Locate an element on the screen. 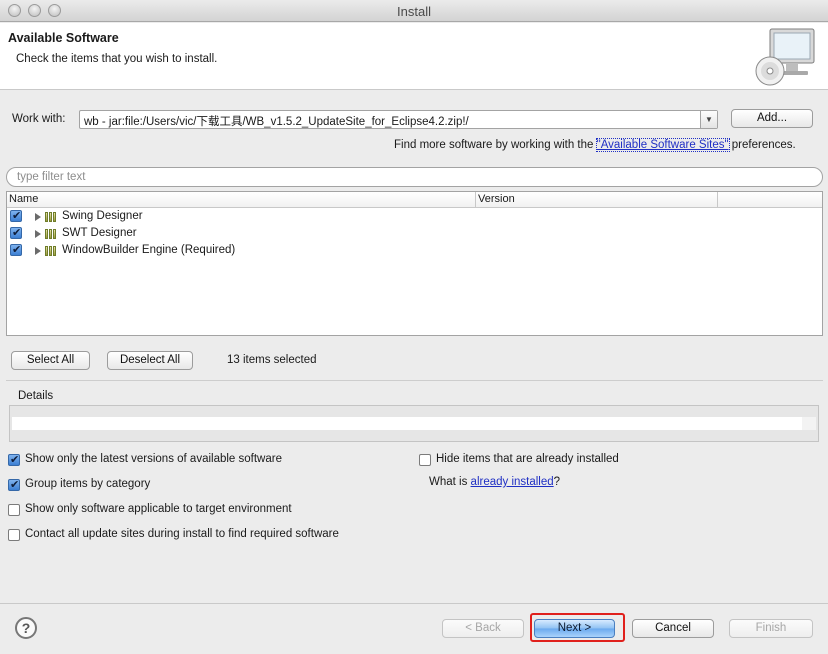 The height and width of the screenshot is (654, 828). hide-installed-checkbox is located at coordinates (425, 460).